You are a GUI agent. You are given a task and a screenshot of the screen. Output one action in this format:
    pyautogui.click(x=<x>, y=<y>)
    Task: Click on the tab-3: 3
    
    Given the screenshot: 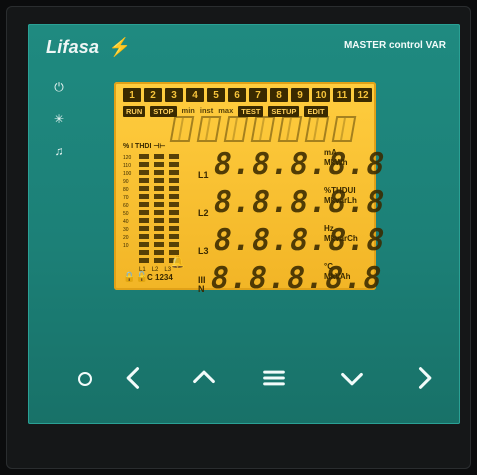 What is the action you would take?
    pyautogui.click(x=174, y=95)
    